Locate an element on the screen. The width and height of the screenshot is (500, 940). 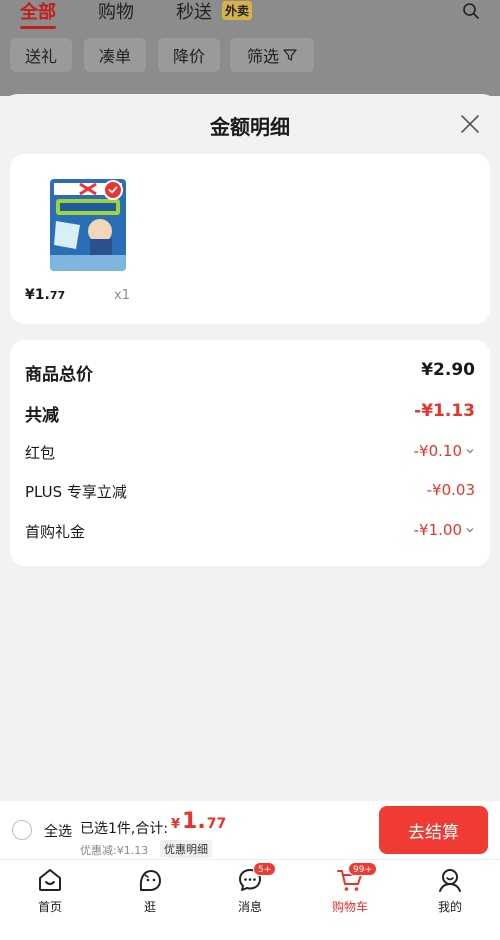
top-tabs: 全部 购物 秒送 外卖 is located at coordinates (250, 15).